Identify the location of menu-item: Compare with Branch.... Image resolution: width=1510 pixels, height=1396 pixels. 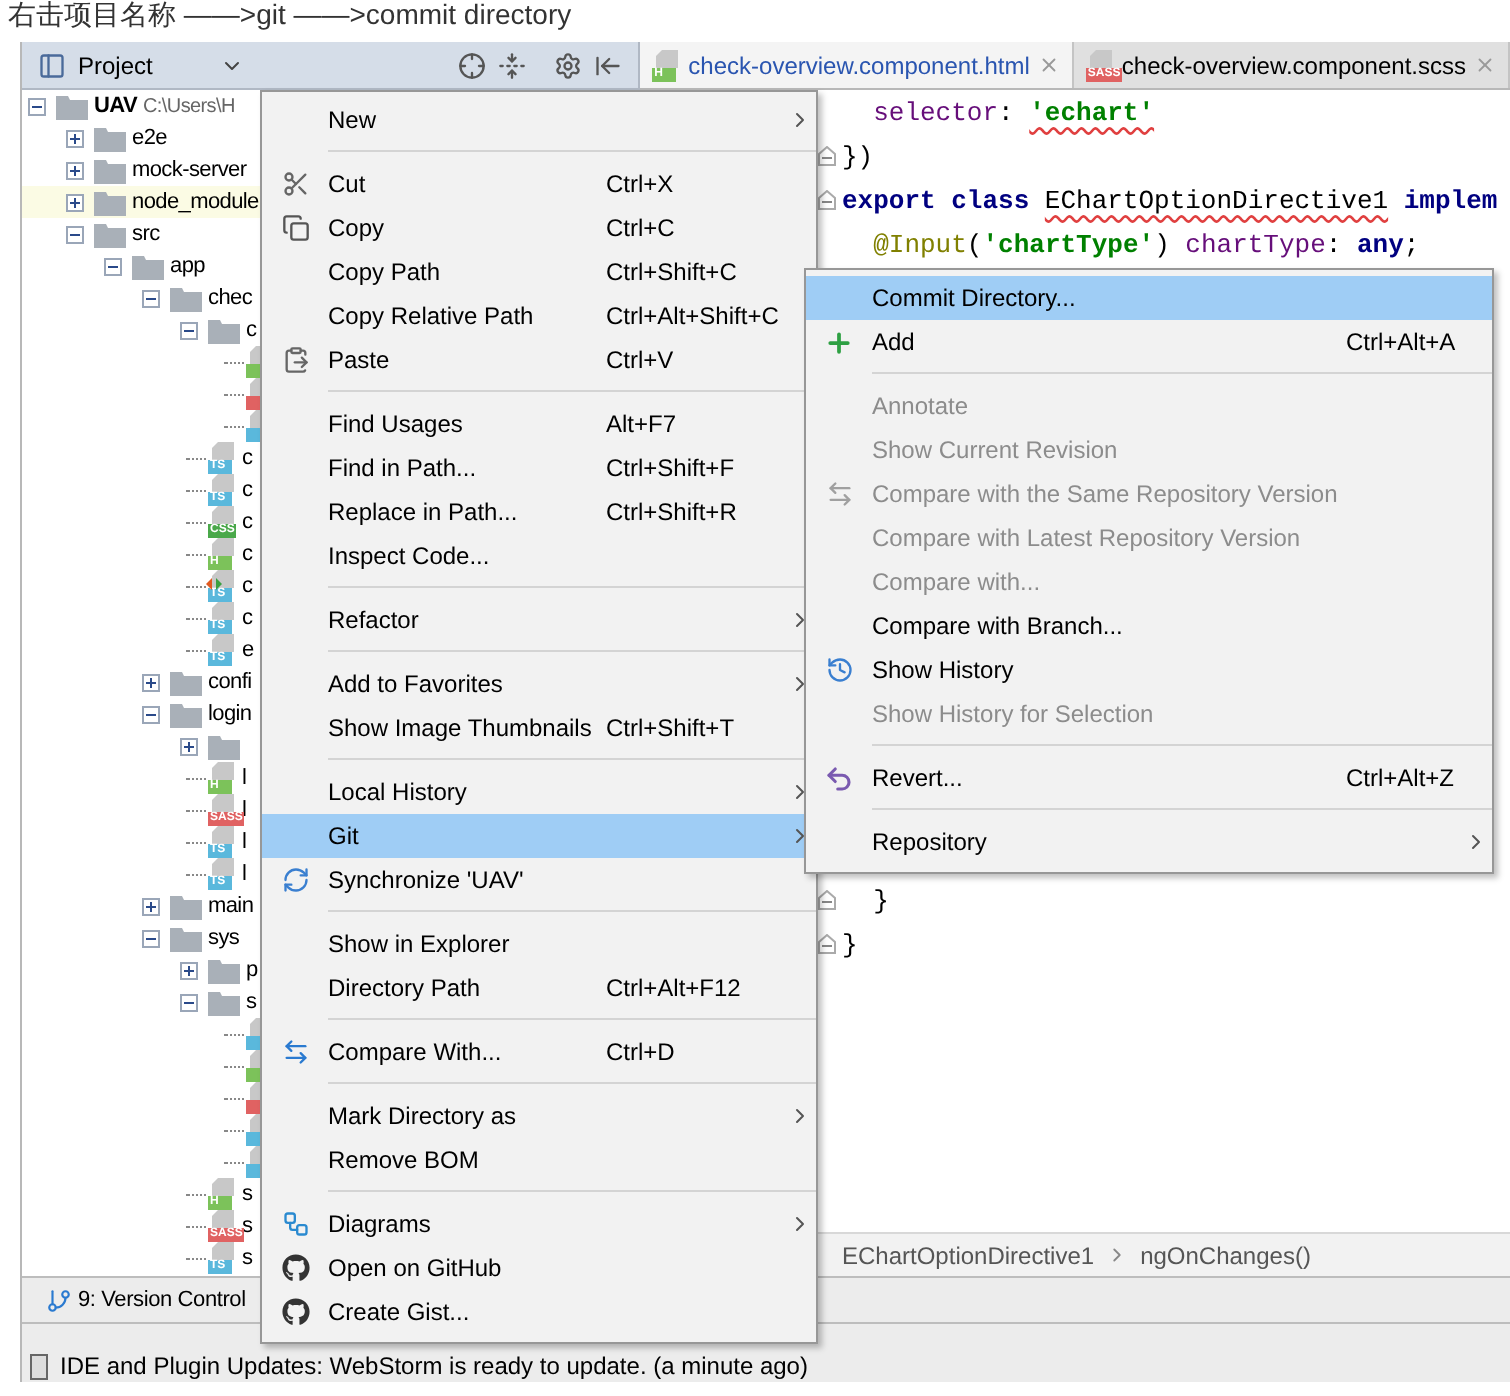
(1149, 626).